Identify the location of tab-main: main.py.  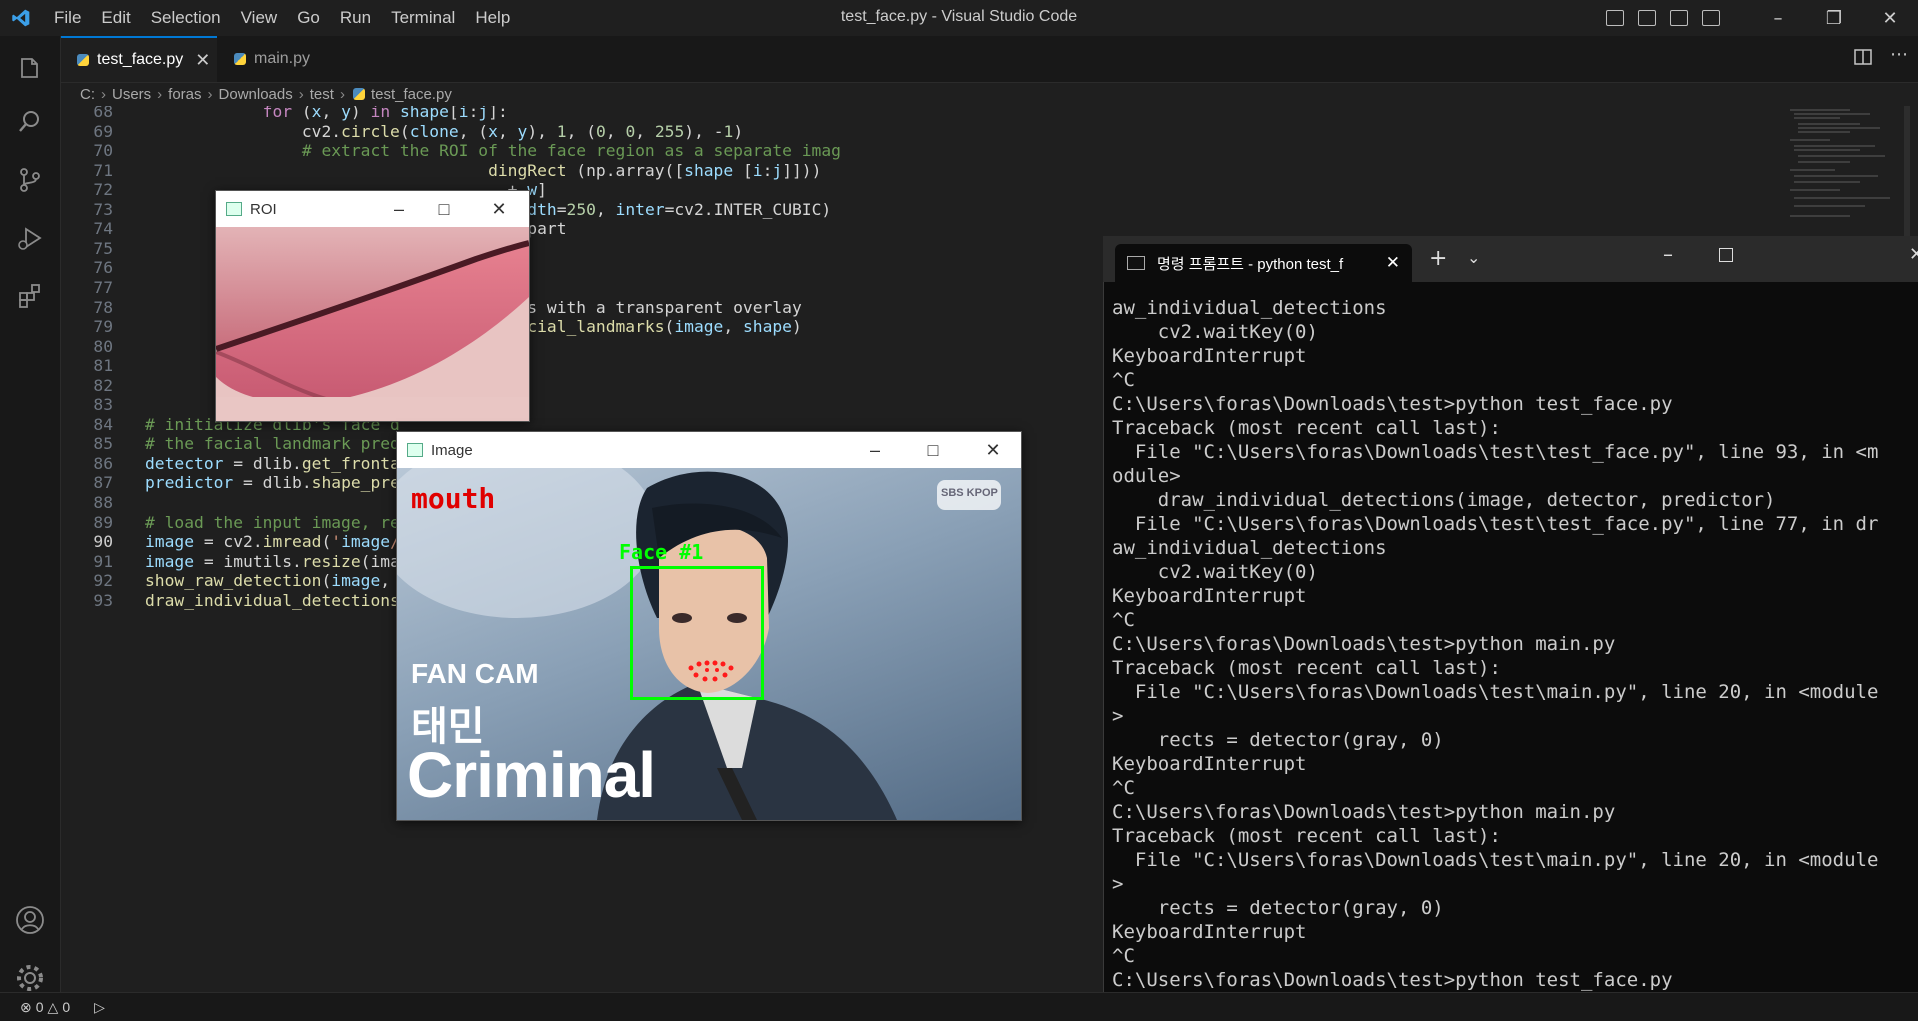
(293, 59).